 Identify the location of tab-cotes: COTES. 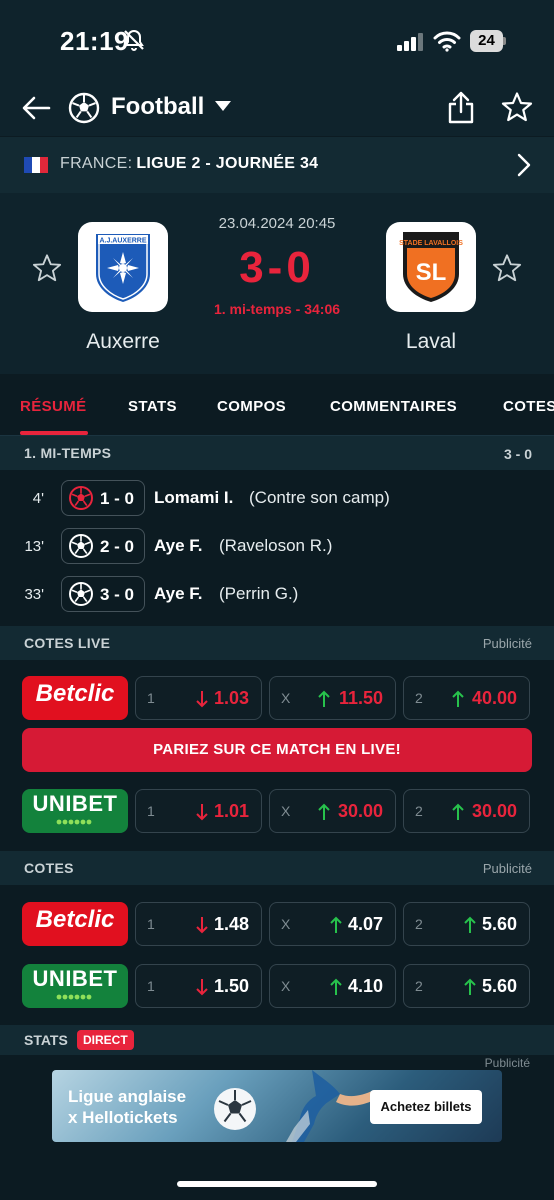
(528, 406).